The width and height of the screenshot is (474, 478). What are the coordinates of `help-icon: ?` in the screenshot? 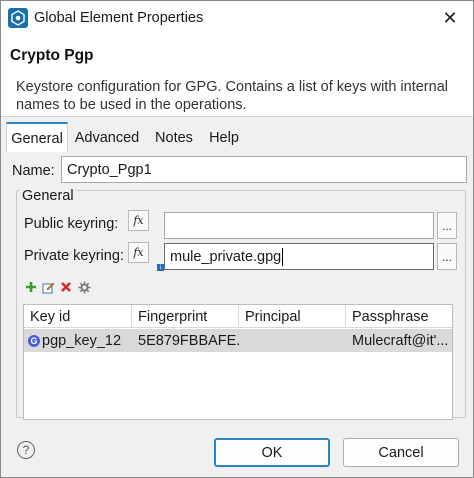 It's located at (26, 450).